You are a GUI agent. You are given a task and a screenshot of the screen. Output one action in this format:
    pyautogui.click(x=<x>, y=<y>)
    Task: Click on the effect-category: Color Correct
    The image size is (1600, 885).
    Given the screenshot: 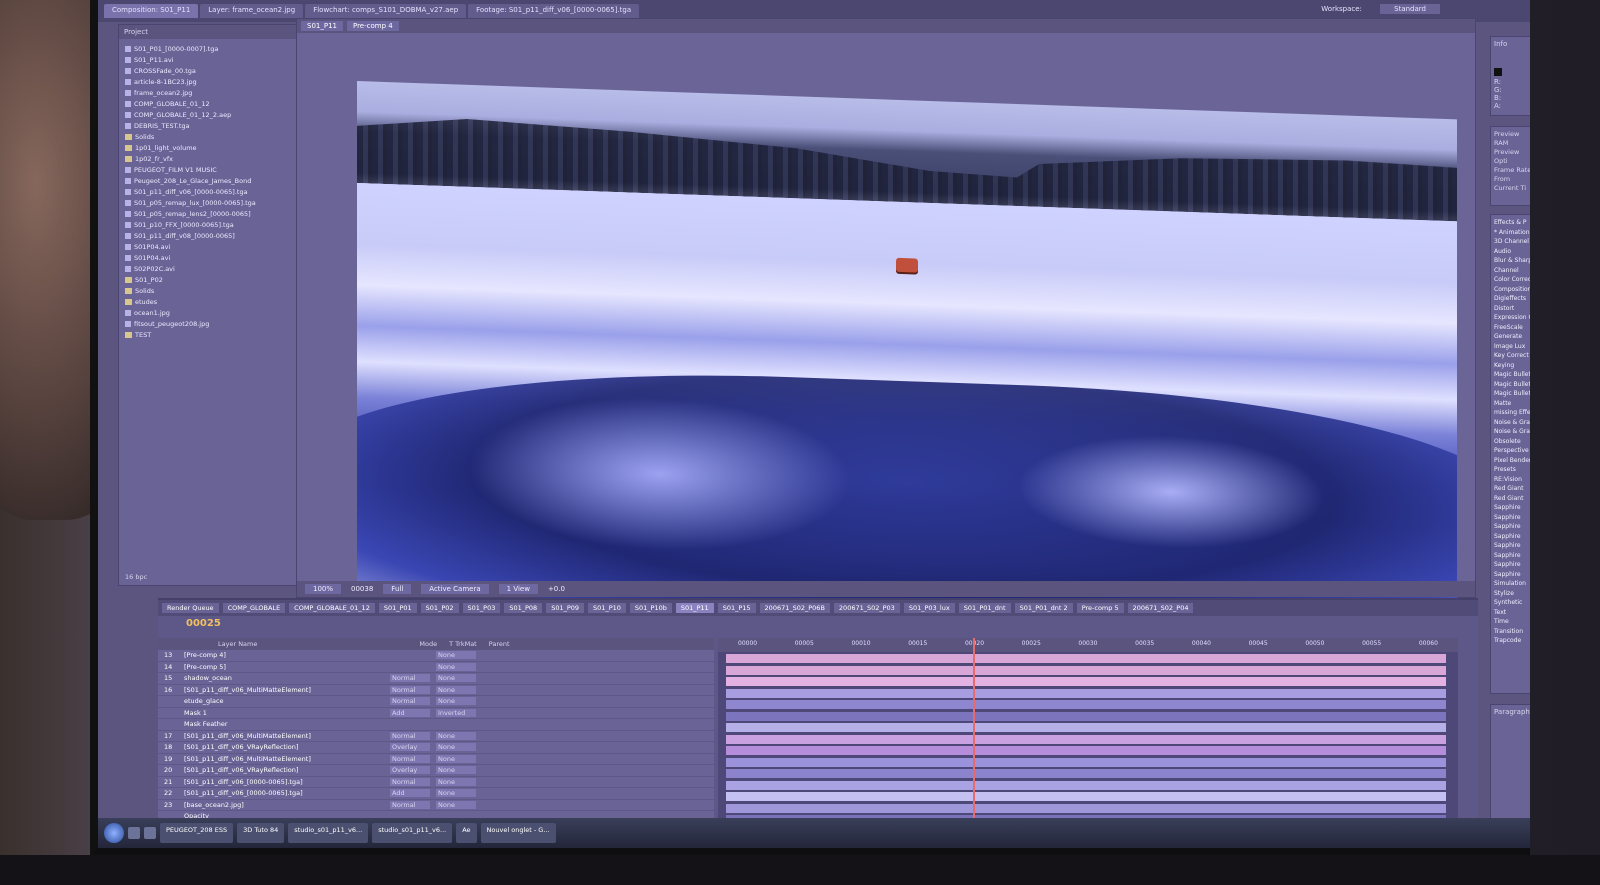 What is the action you would take?
    pyautogui.click(x=1512, y=280)
    